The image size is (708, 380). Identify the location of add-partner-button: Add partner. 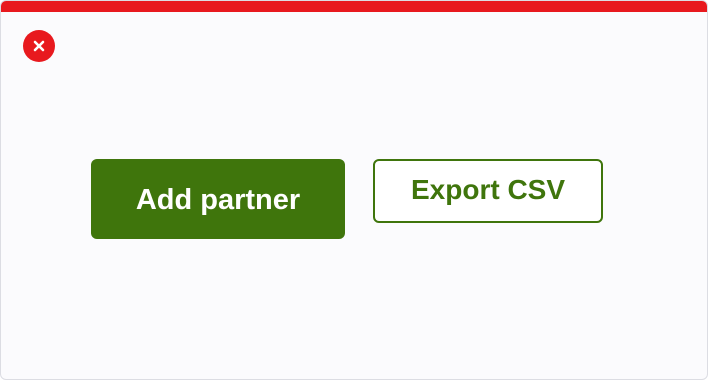
(218, 199).